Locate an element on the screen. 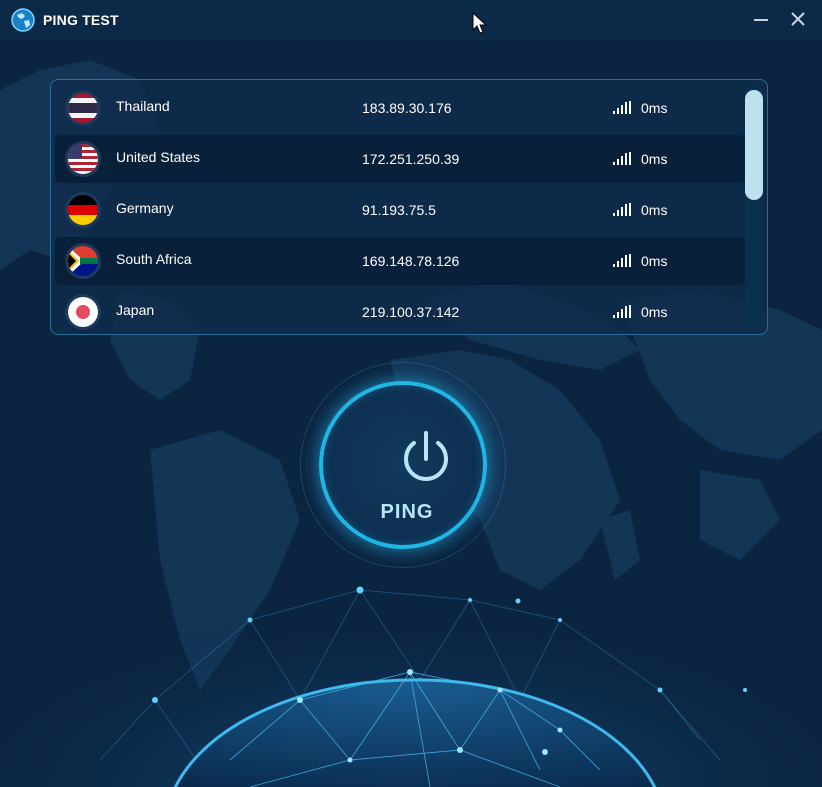  country-name: Thailand is located at coordinates (143, 106).